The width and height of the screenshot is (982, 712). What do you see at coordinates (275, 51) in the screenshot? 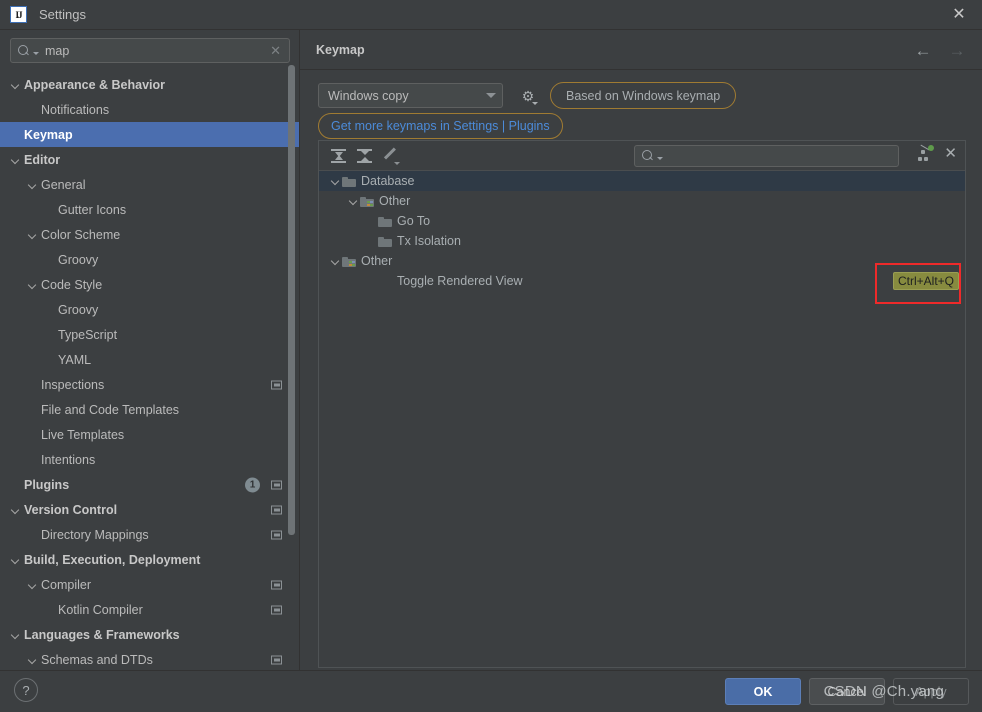
I see `clear-search-icon: ✕` at bounding box center [275, 51].